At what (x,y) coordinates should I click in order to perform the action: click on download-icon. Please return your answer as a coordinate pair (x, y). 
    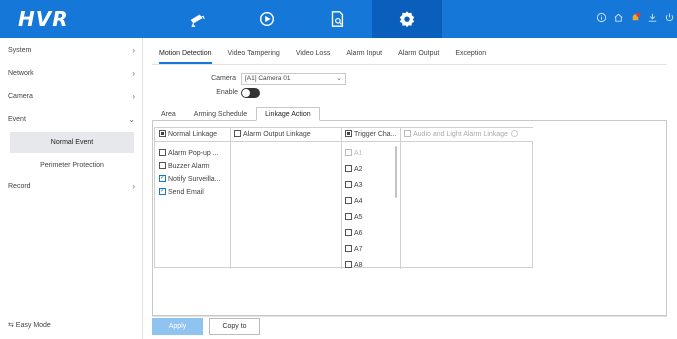
    Looking at the image, I should click on (652, 17).